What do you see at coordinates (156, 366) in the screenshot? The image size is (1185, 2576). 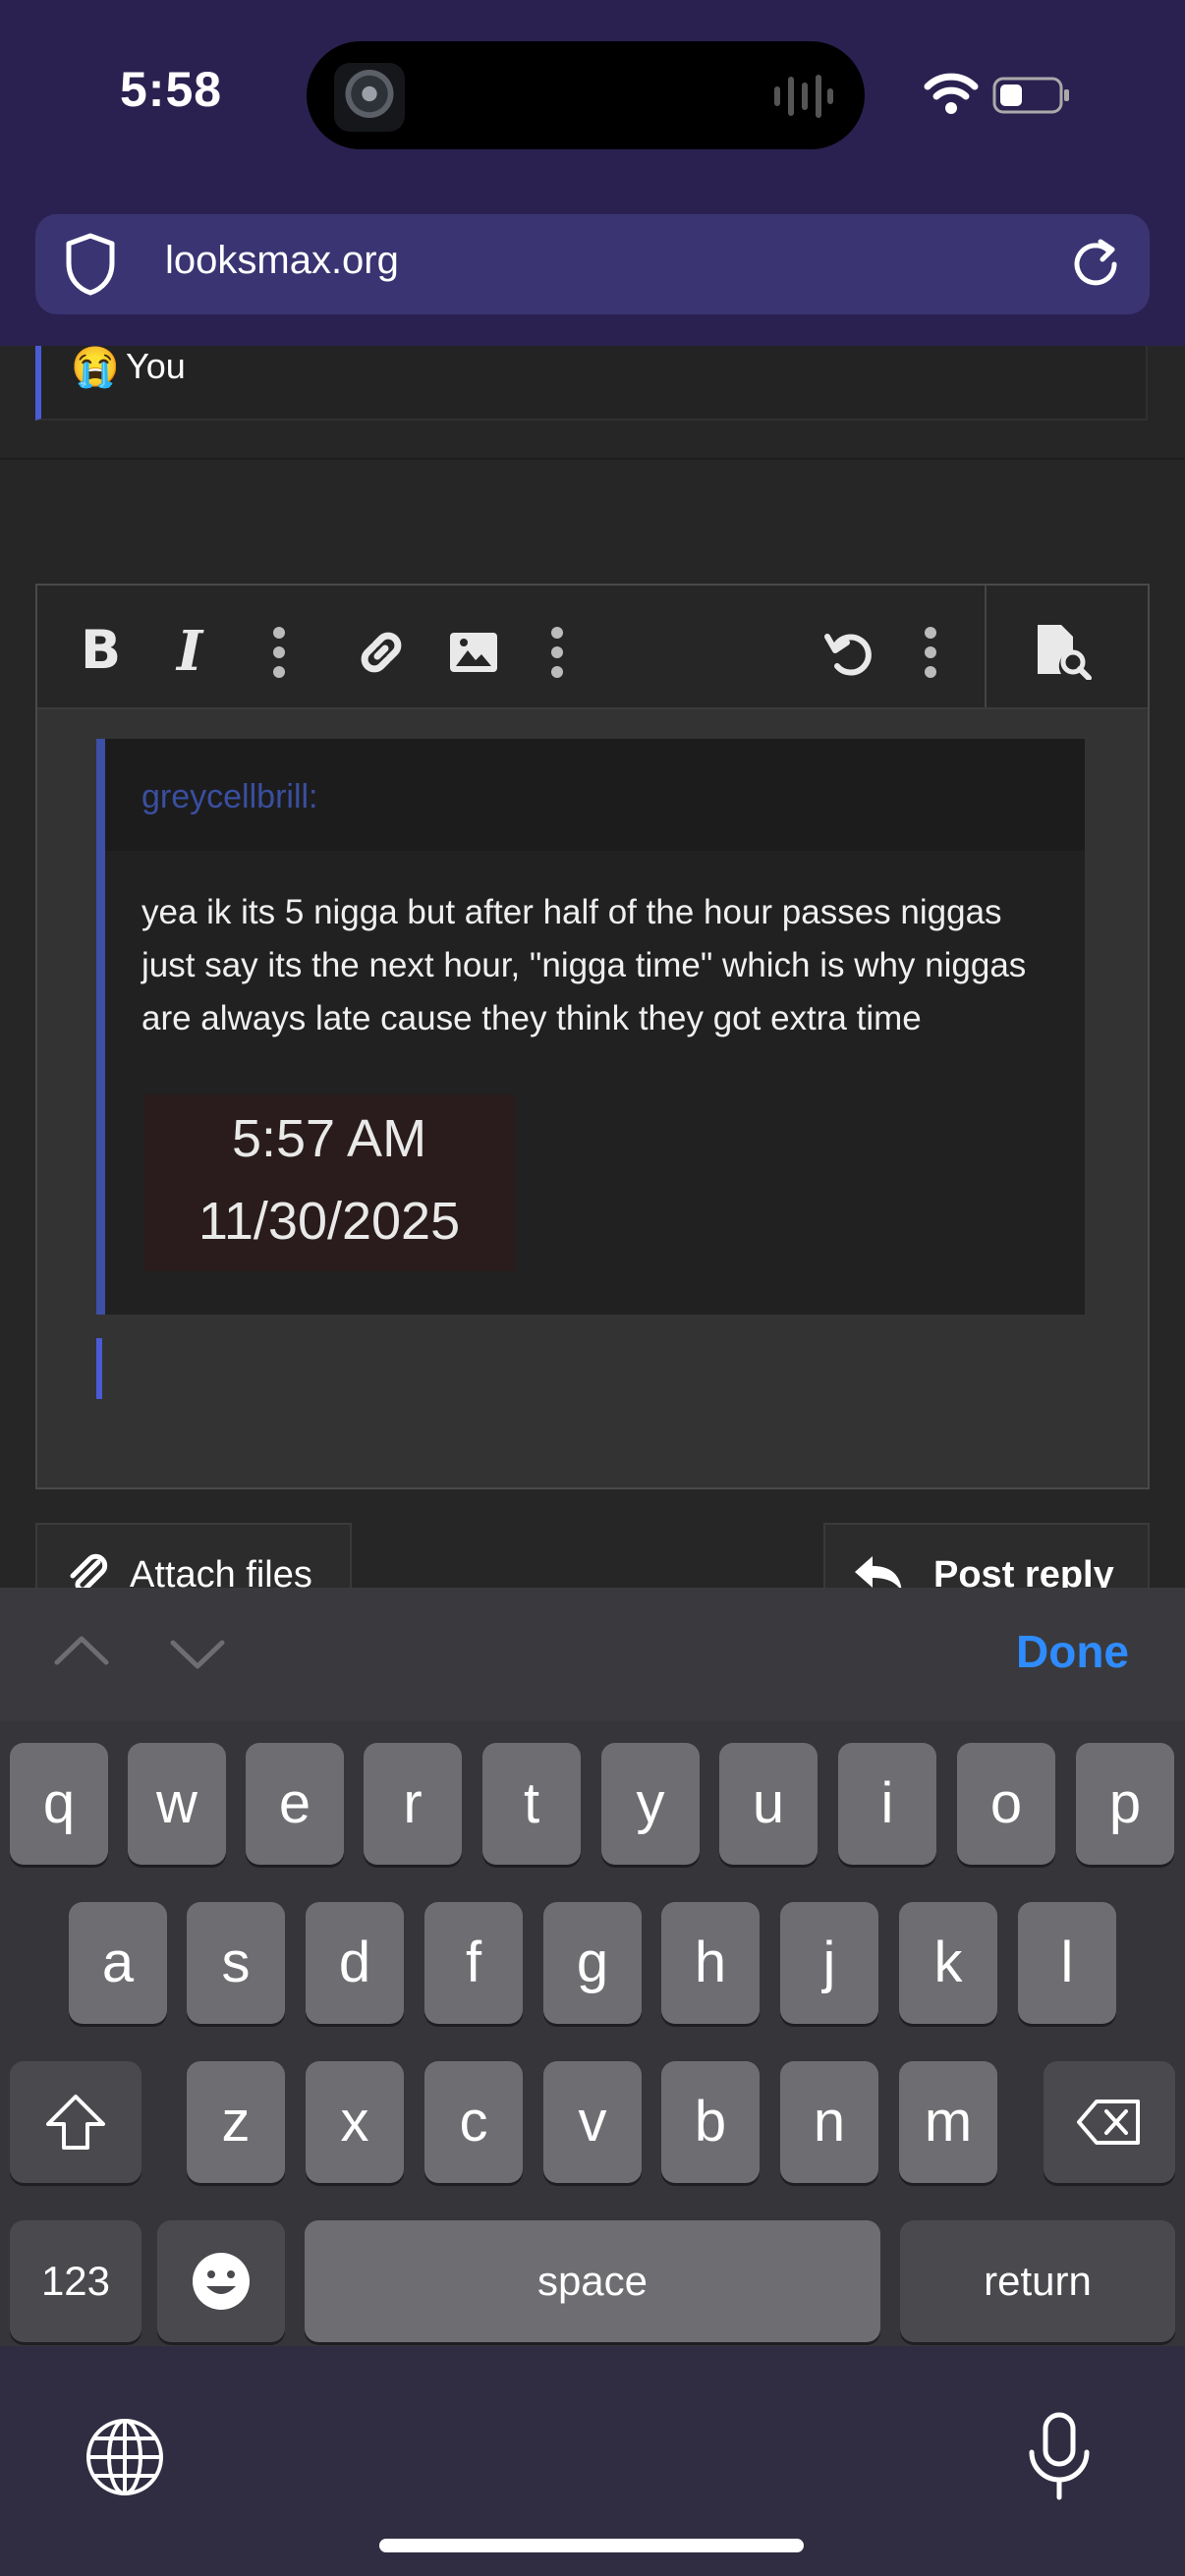 I see `reaction-author: You` at bounding box center [156, 366].